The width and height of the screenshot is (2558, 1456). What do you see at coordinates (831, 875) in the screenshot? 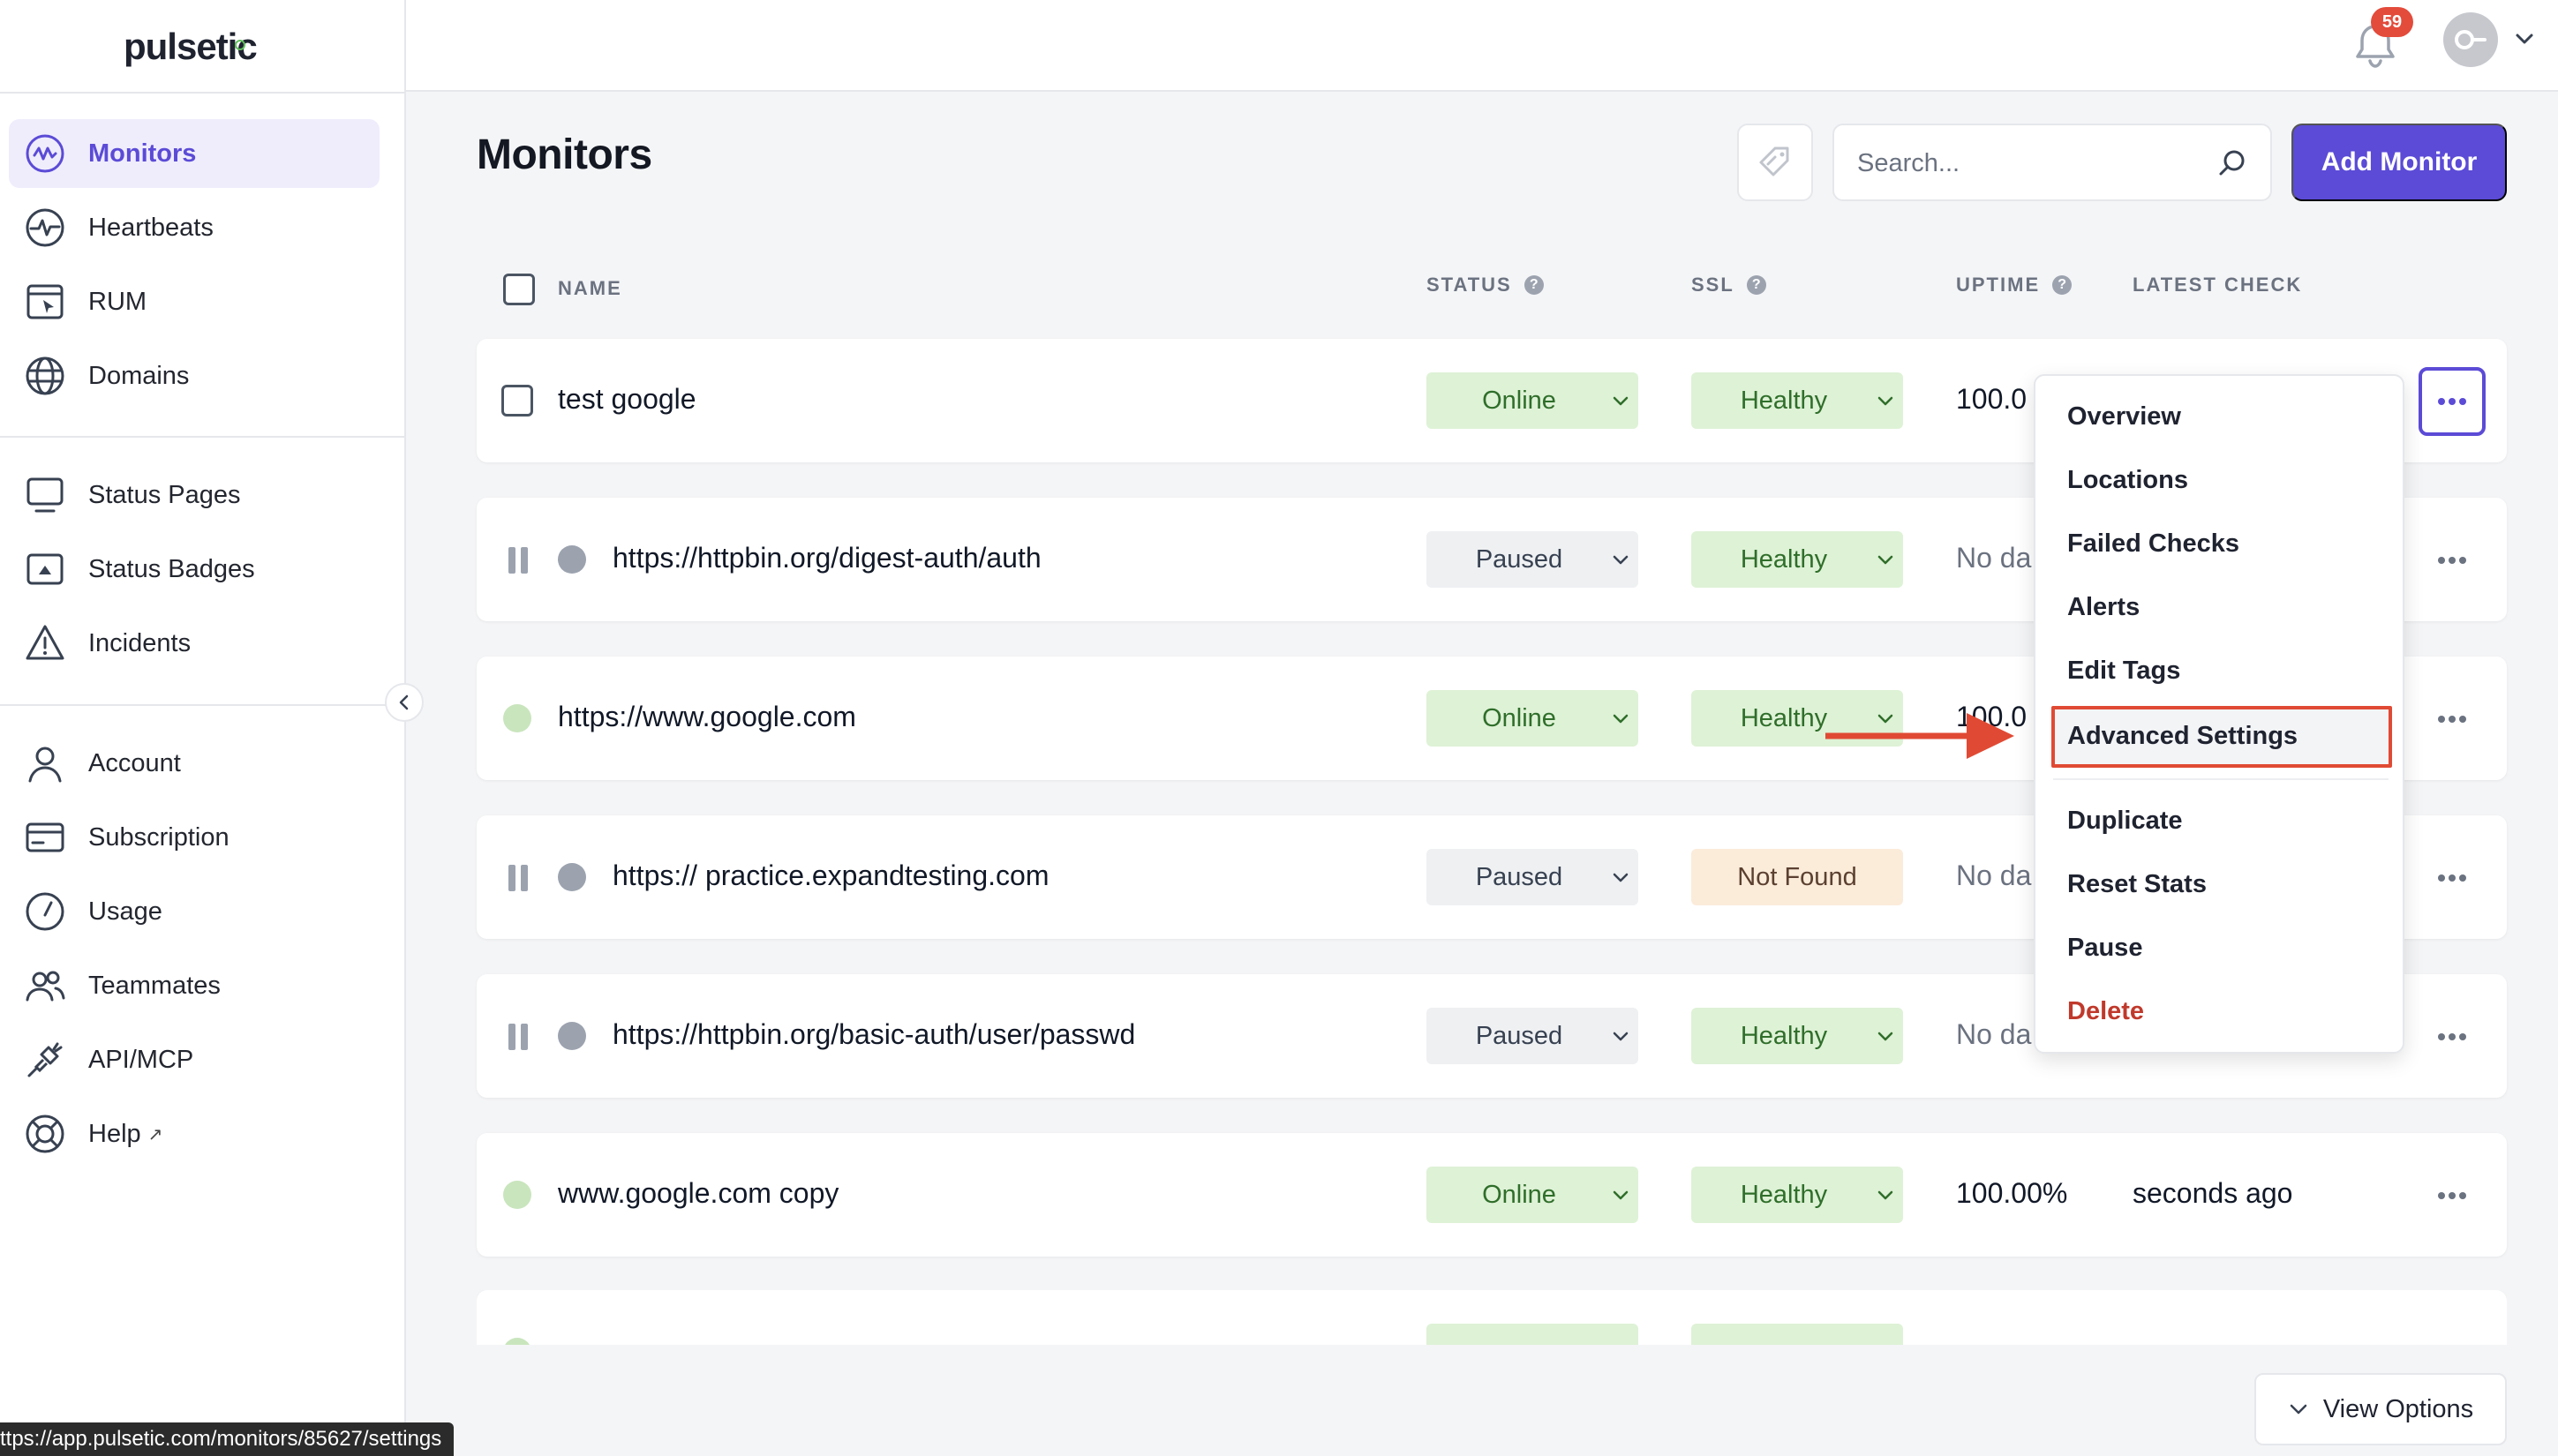
I see `monitor-name: https:// practice.expandtesting.com` at bounding box center [831, 875].